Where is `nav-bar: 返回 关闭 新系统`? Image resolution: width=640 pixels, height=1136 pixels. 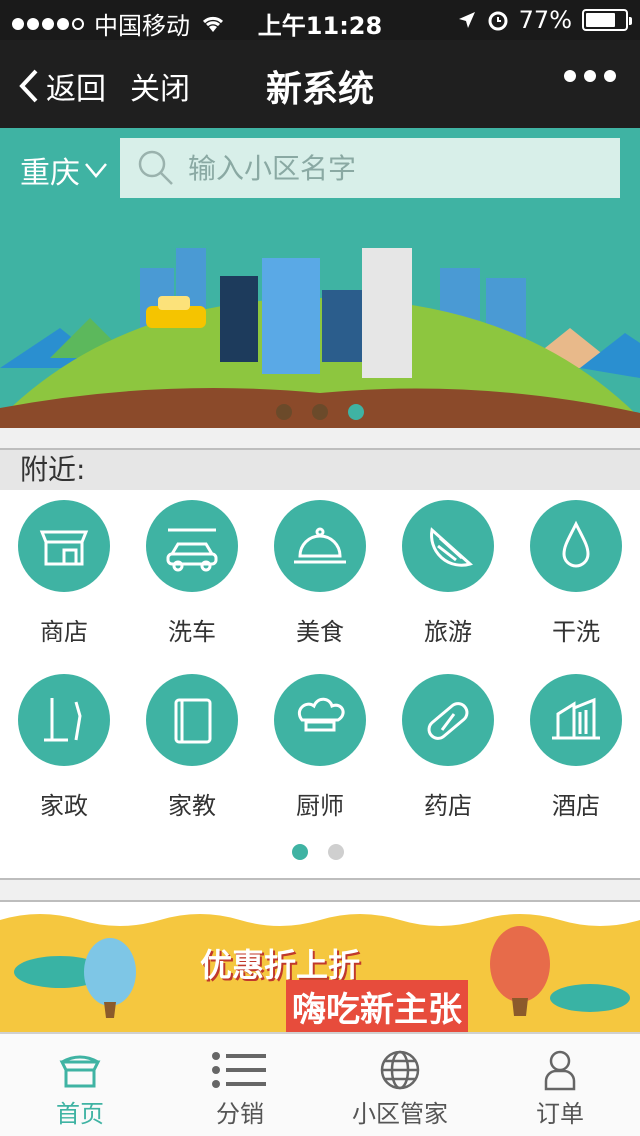
nav-bar: 返回 关闭 新系统 is located at coordinates (320, 84).